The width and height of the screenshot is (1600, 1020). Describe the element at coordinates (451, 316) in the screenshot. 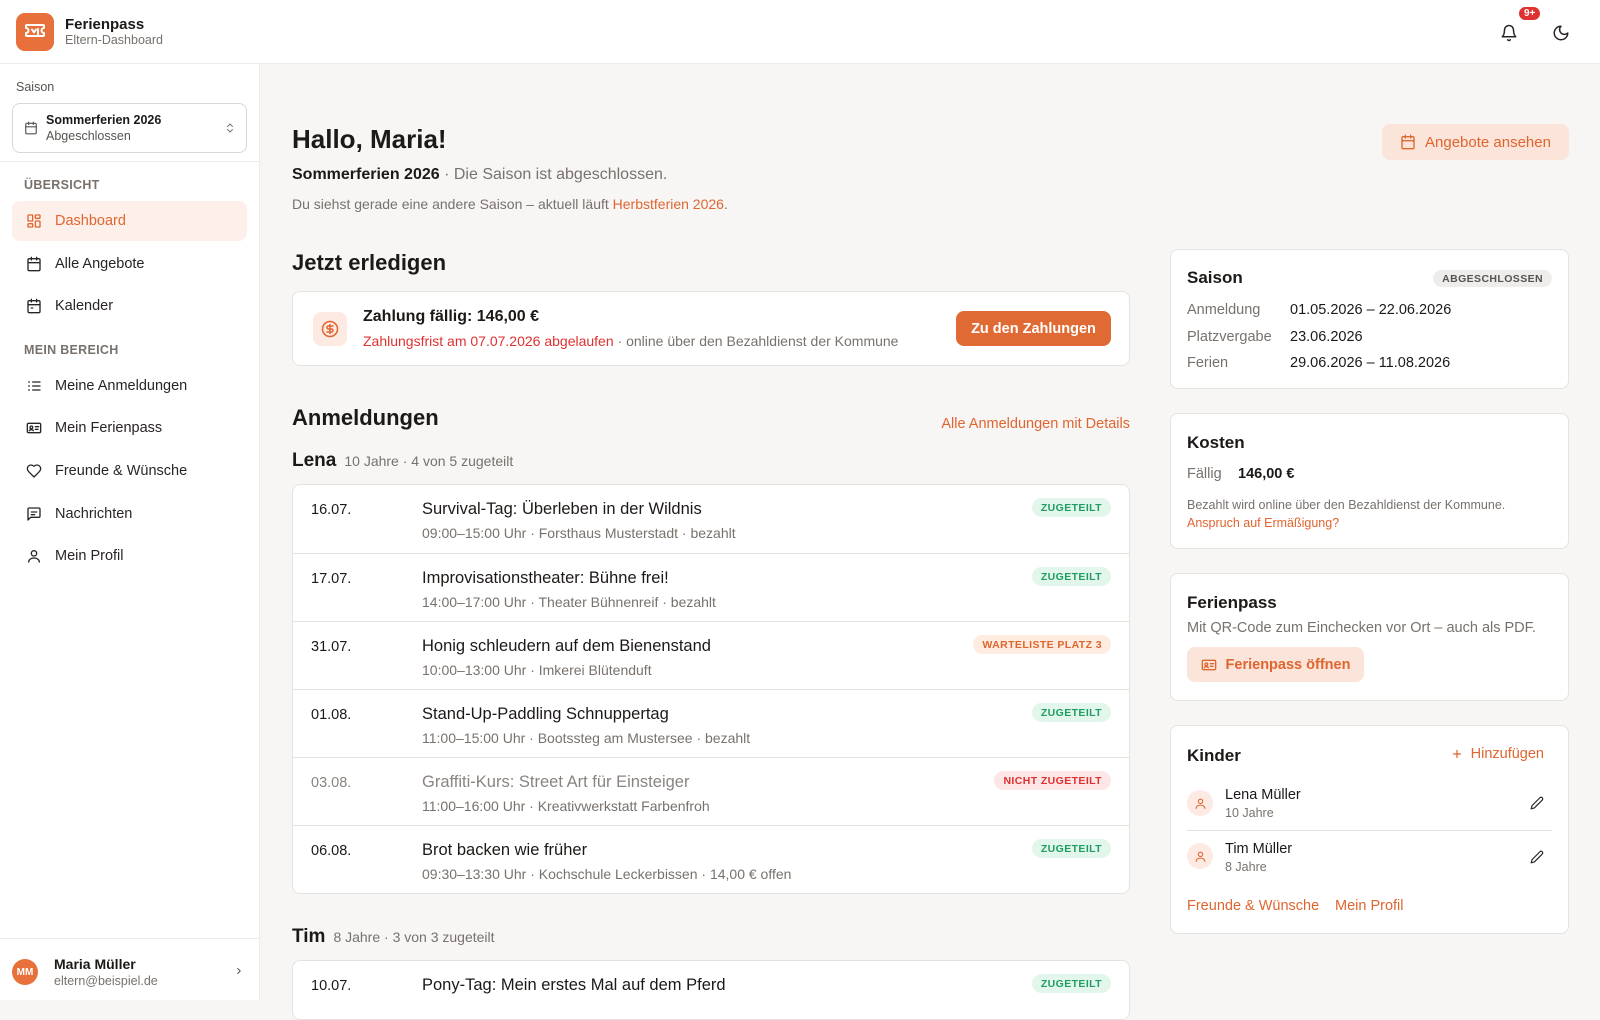

I see `payment-title: Zahlung fällig: 146,00 €` at that location.